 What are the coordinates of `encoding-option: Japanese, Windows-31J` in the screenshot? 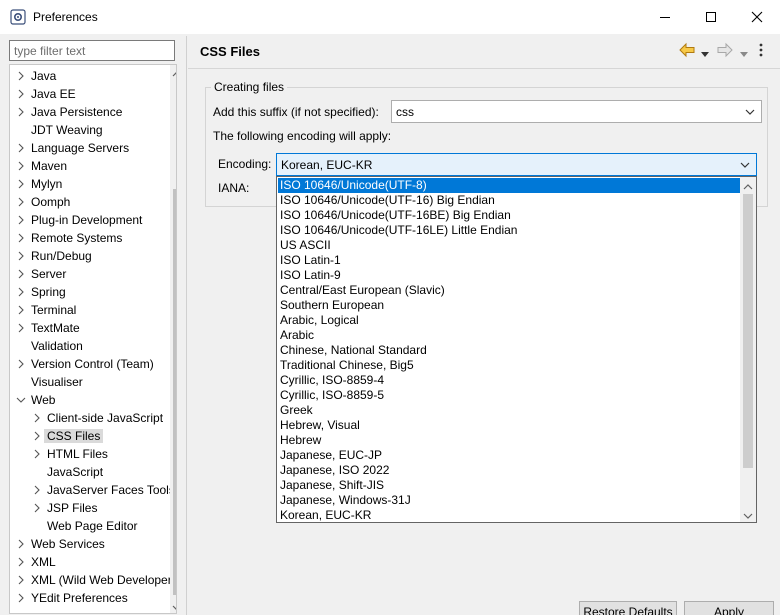 It's located at (509, 500).